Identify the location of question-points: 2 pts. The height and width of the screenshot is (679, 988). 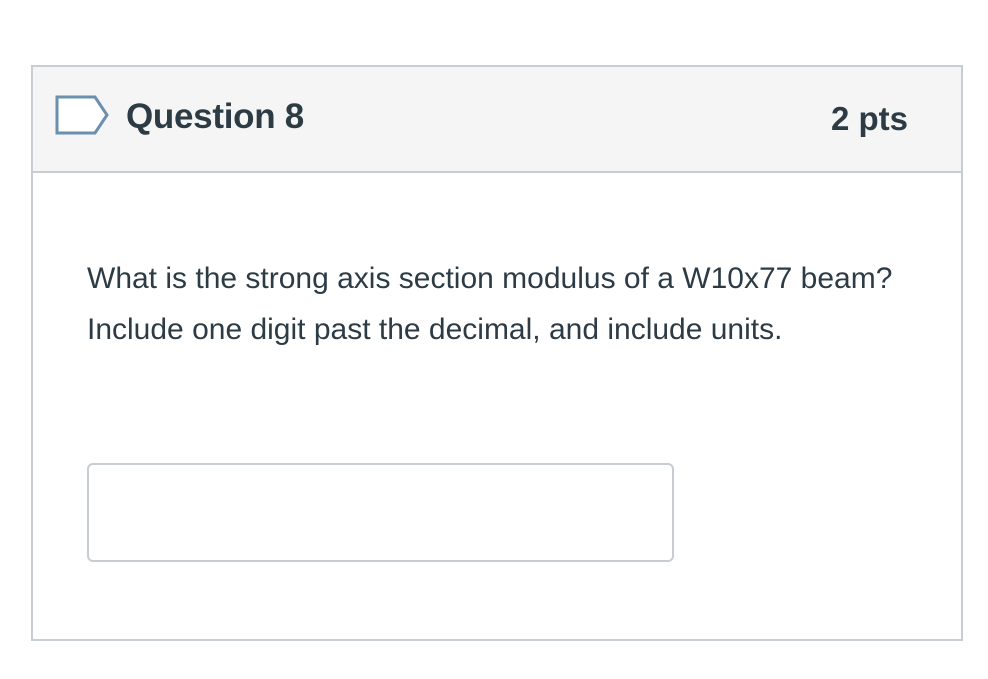
(869, 118).